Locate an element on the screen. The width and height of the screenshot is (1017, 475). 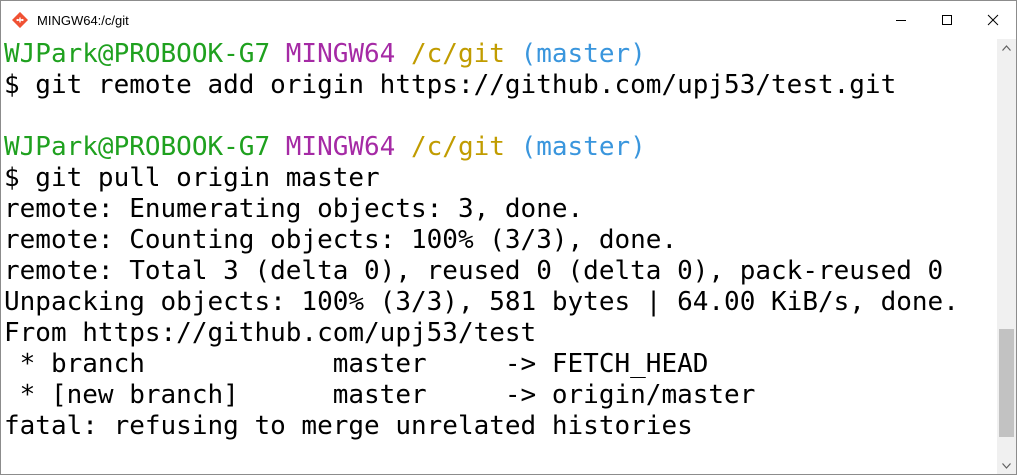
scroll-down-button is located at coordinates (1006, 465).